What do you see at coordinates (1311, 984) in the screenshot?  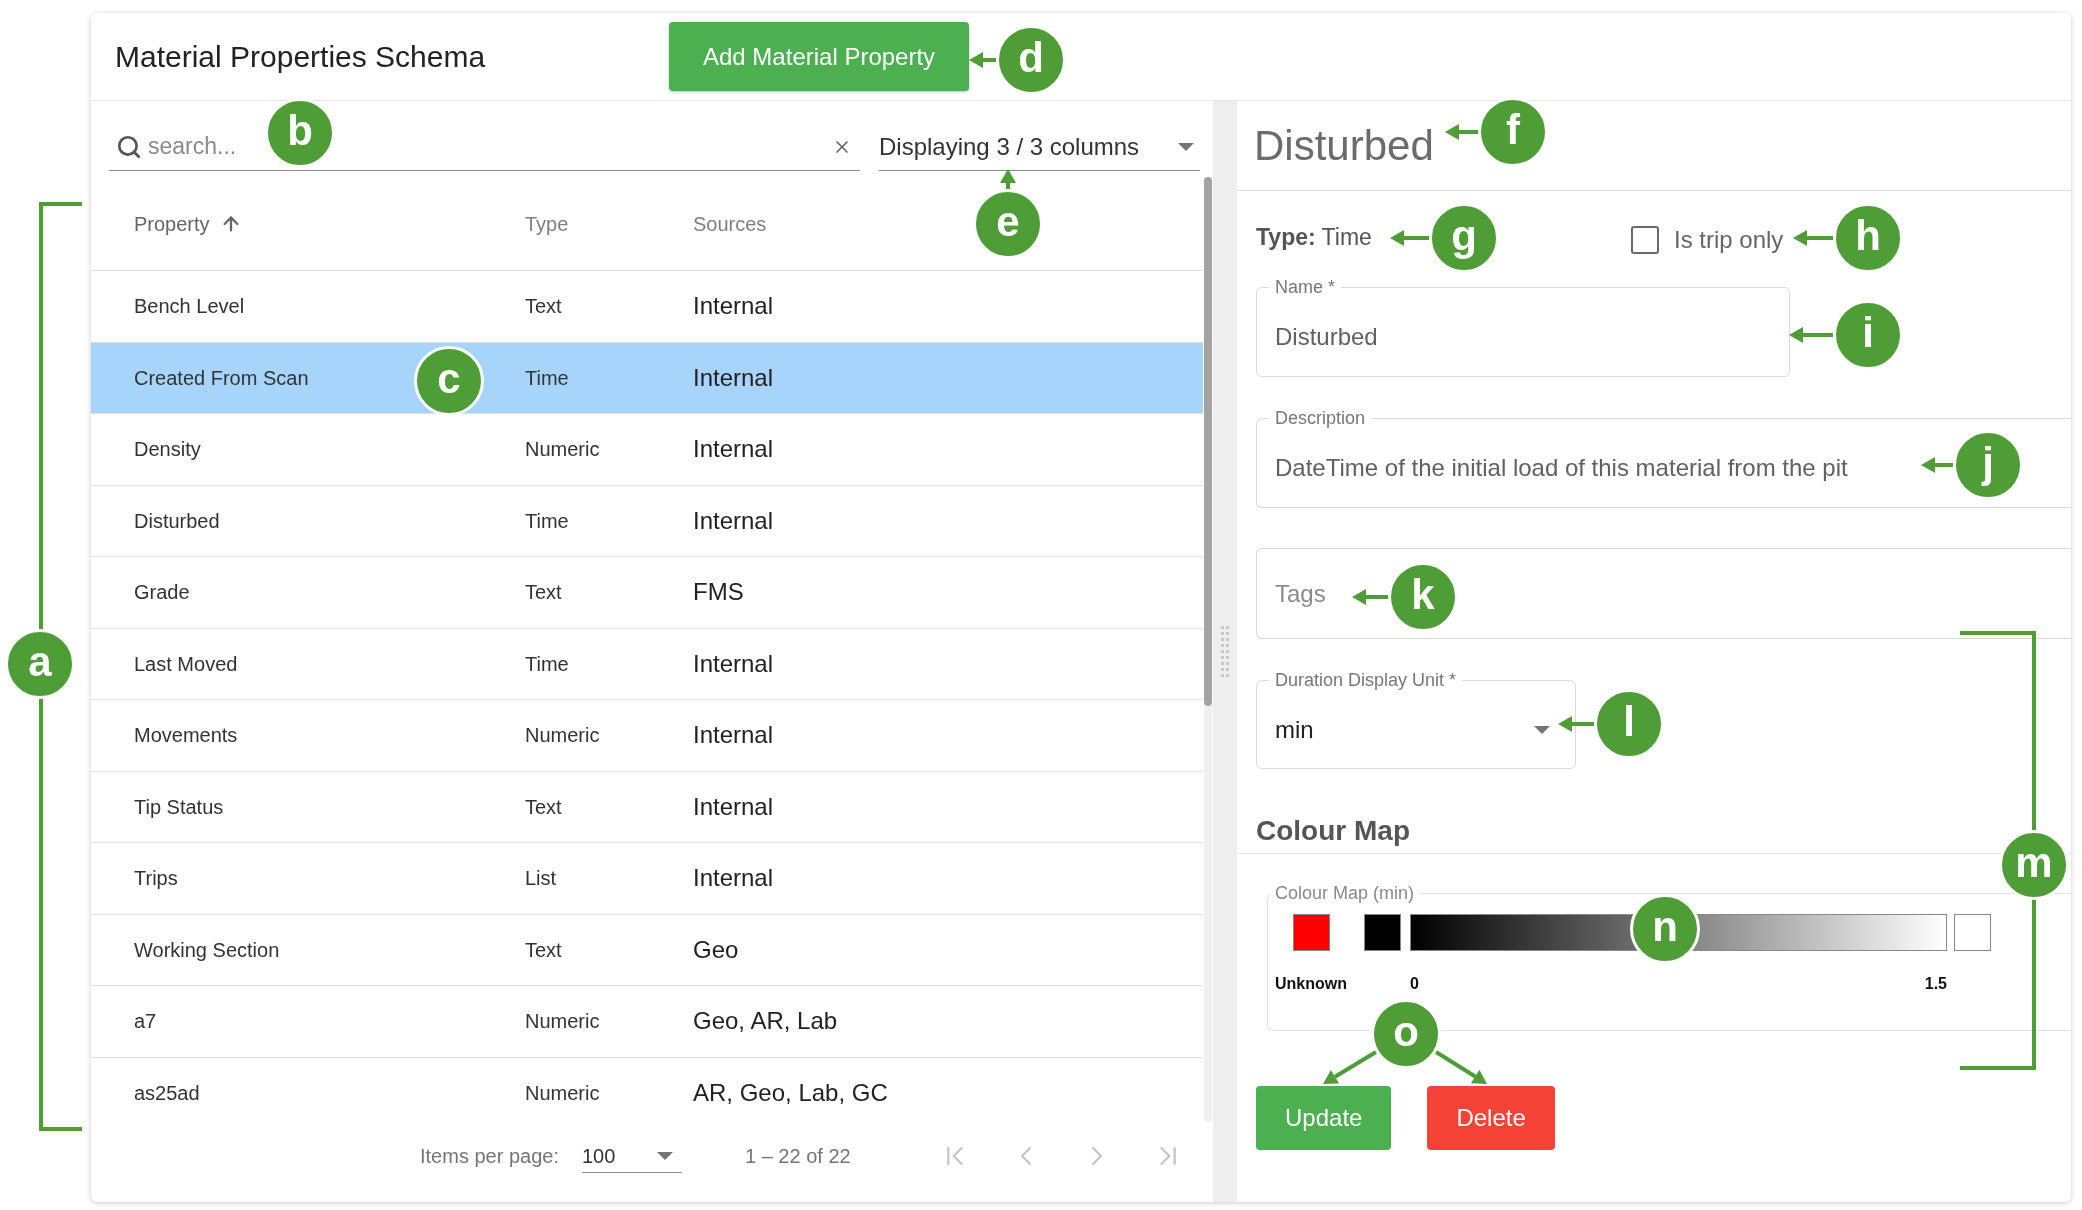 I see `swatch-label: Unknown` at bounding box center [1311, 984].